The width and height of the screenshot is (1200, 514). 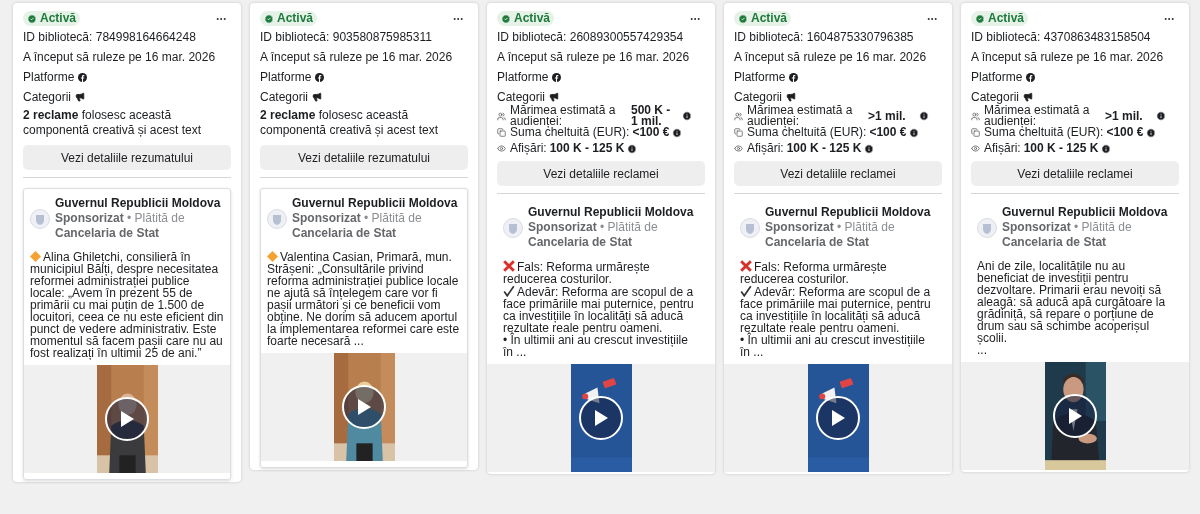 What do you see at coordinates (1061, 37) in the screenshot?
I see `library-id: ID bibliotecă: 4370863483158504` at bounding box center [1061, 37].